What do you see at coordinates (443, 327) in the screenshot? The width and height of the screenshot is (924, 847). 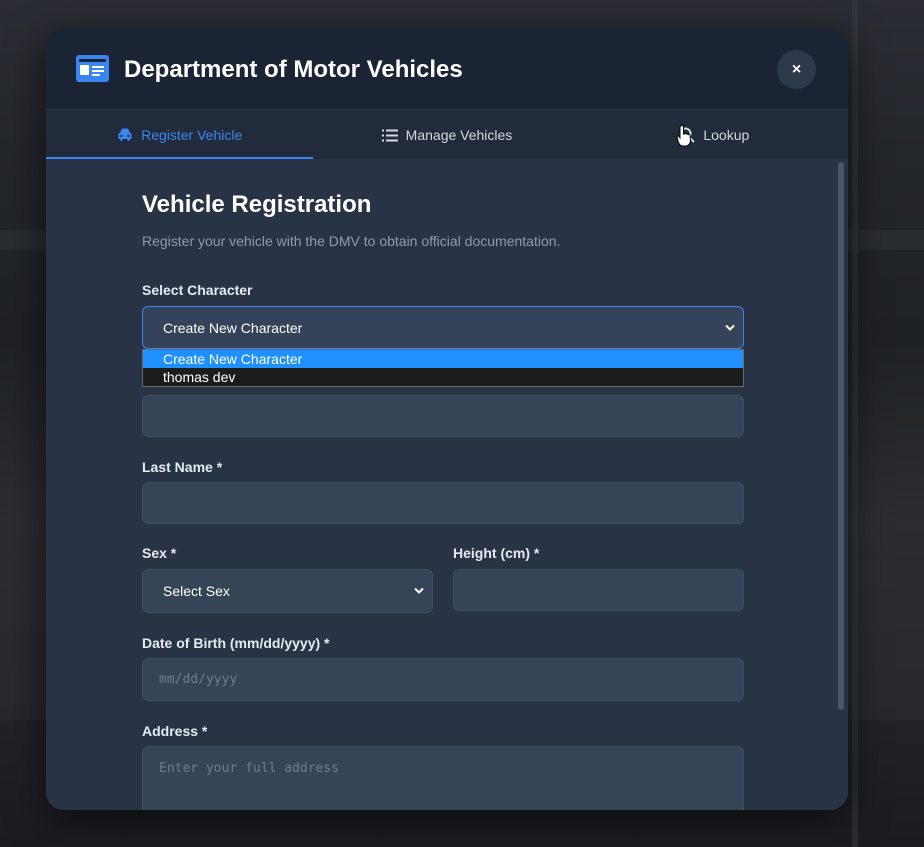 I see `select-character-dropdown: Create New Character` at bounding box center [443, 327].